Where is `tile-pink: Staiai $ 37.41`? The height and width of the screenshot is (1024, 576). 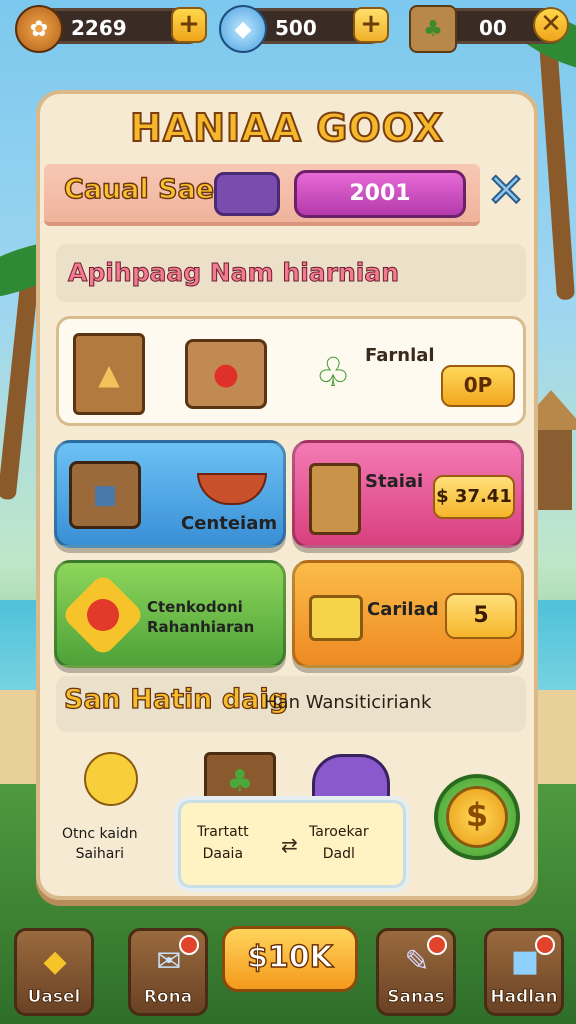 tile-pink: Staiai $ 37.41 is located at coordinates (408, 494).